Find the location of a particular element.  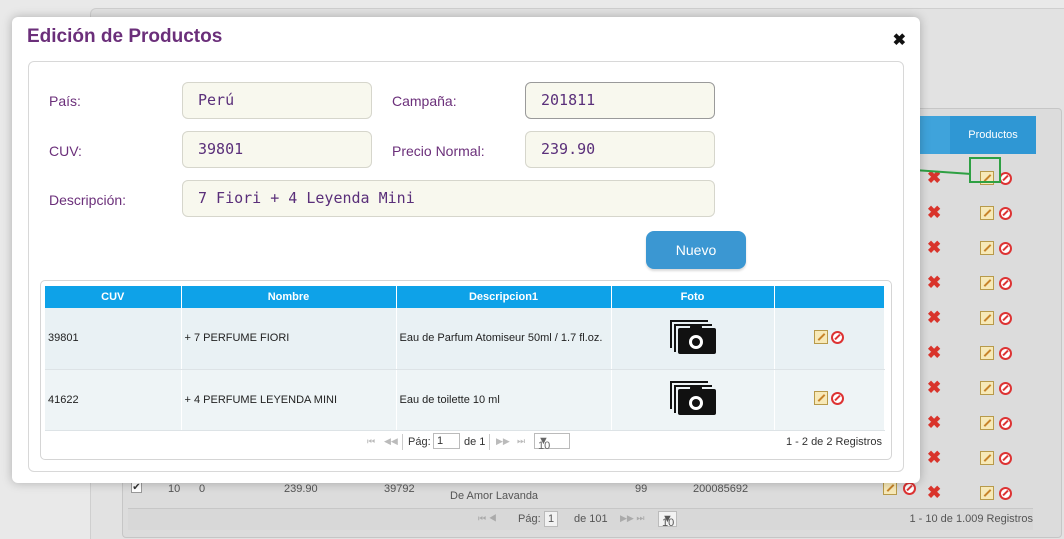

cuv-field: 39801 is located at coordinates (277, 149).